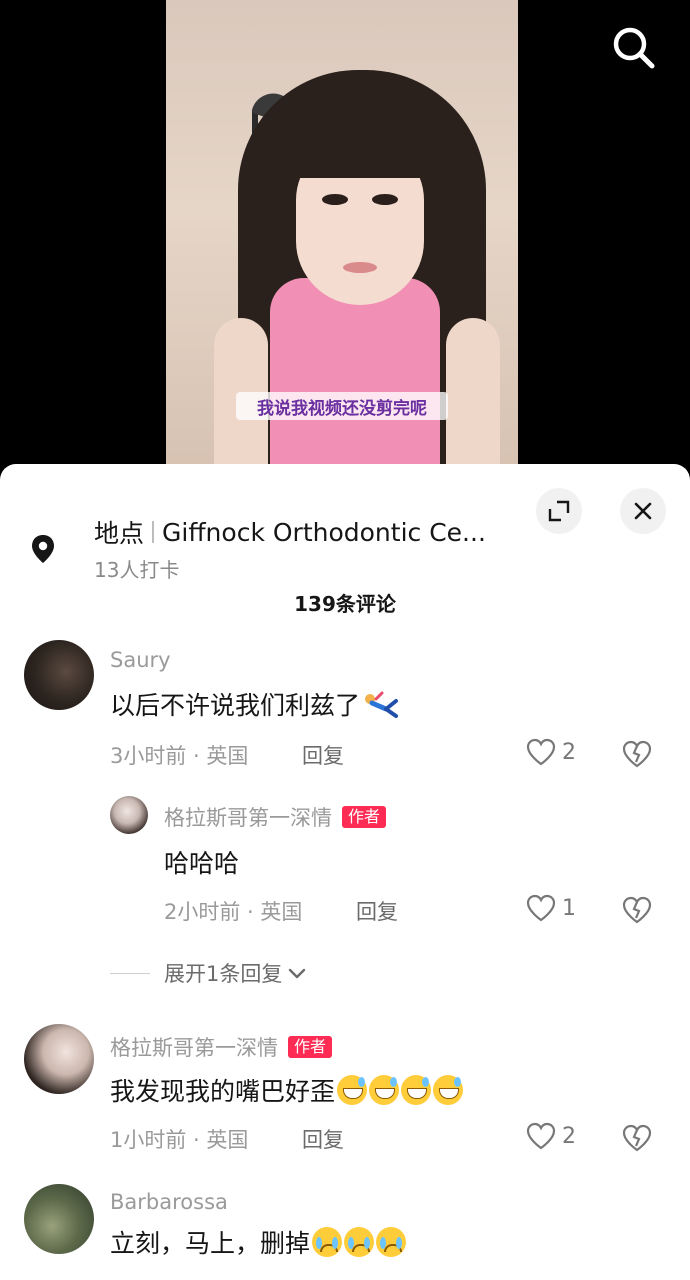 Image resolution: width=690 pixels, height=1280 pixels. I want to click on search-button, so click(634, 48).